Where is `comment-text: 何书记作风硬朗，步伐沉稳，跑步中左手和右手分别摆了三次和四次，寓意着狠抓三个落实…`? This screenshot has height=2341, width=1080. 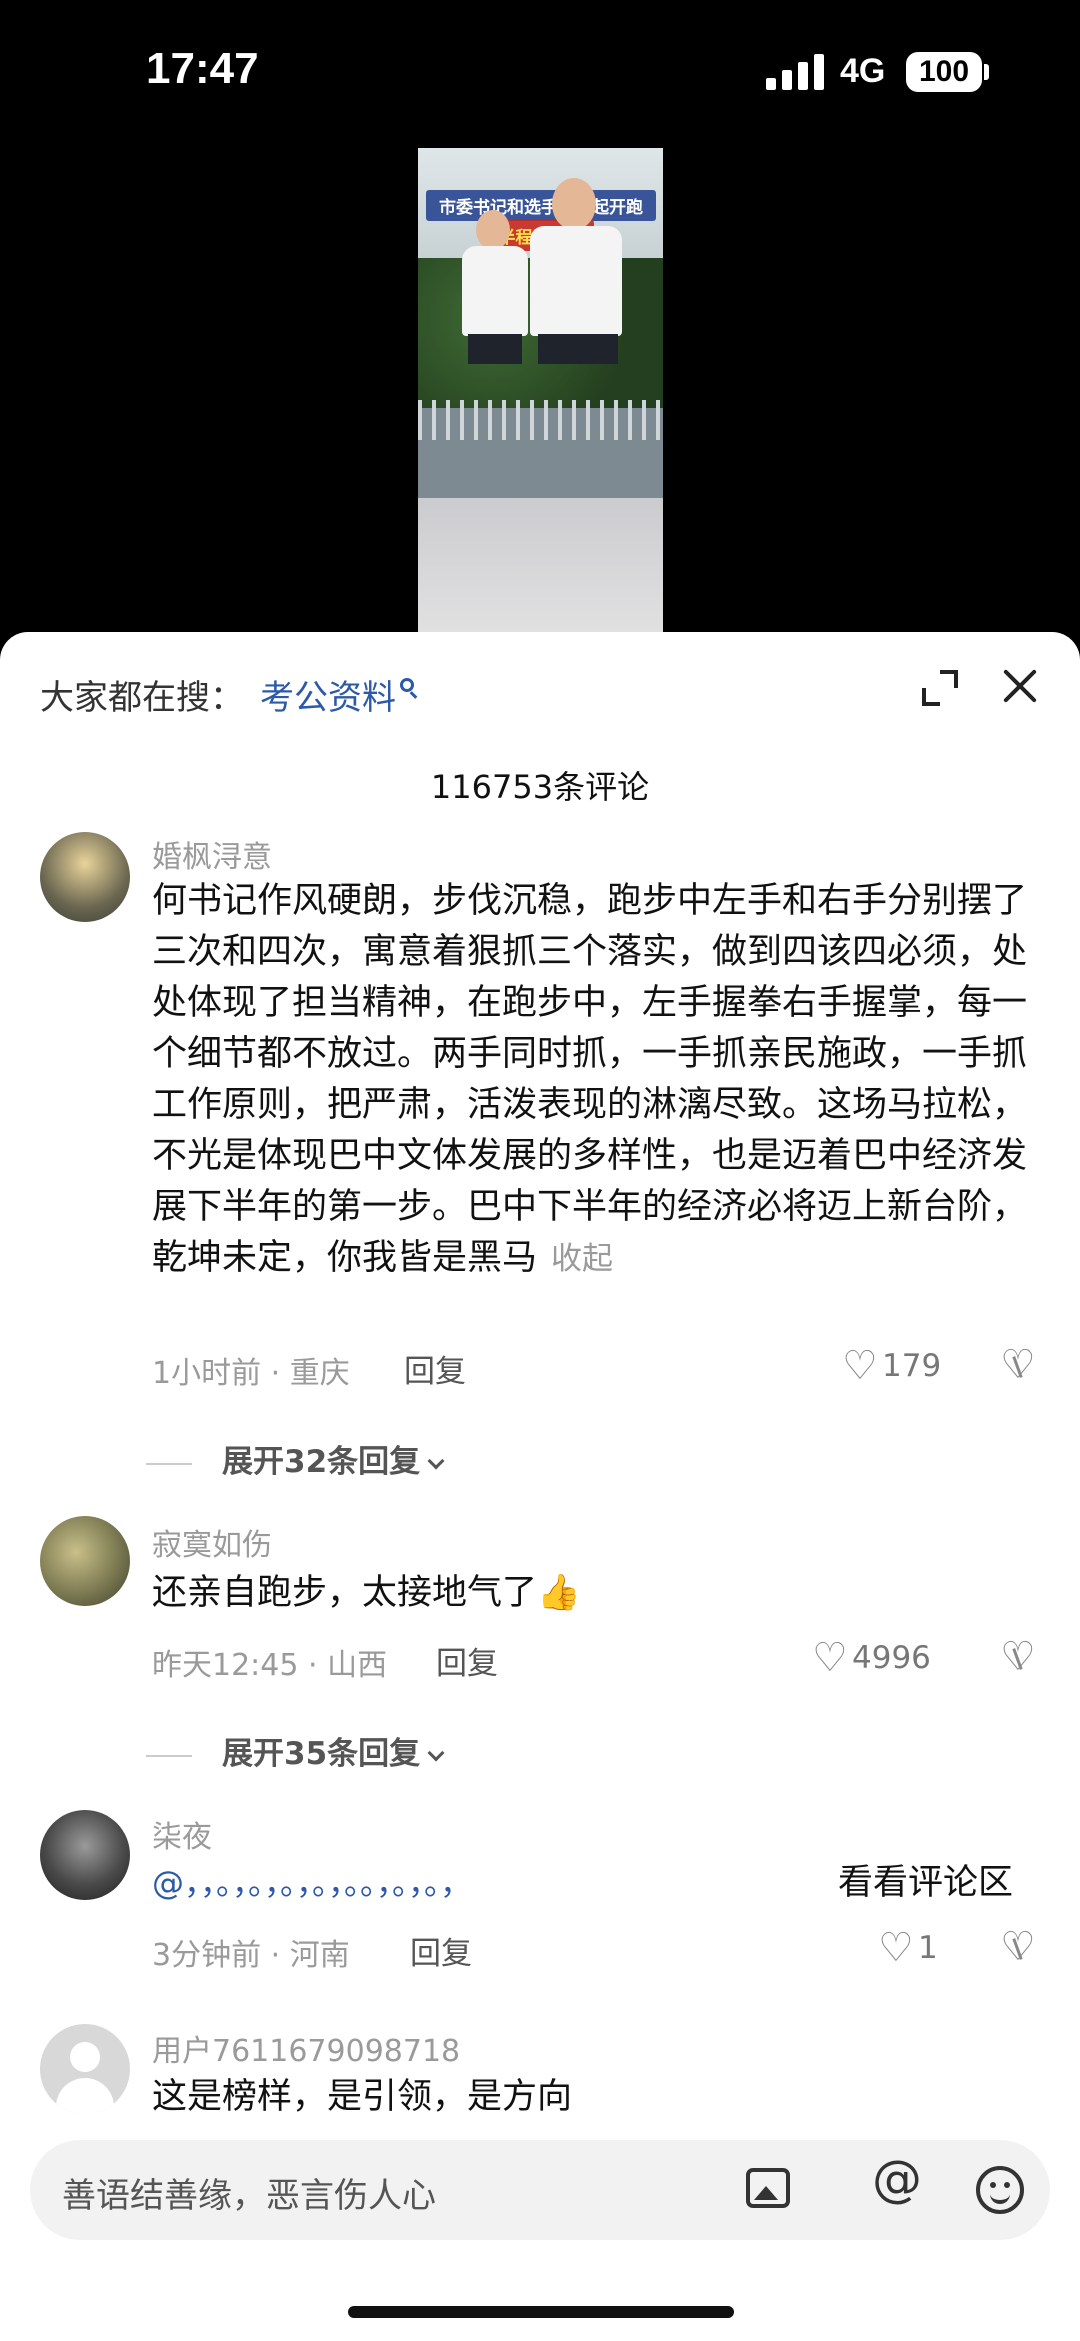
comment-text: 何书记作风硬朗，步伐沉稳，跑步中左手和右手分别摆了三次和四次，寓意着狠抓三个落实… is located at coordinates (592, 1080).